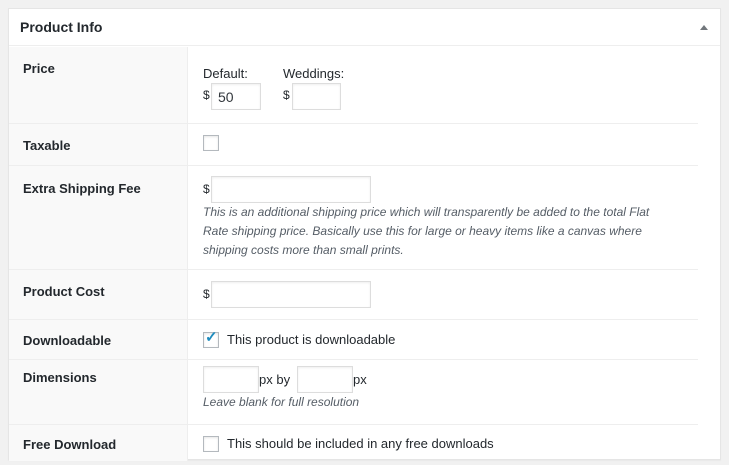  I want to click on weddings-price-label: Weddings:, so click(314, 73).